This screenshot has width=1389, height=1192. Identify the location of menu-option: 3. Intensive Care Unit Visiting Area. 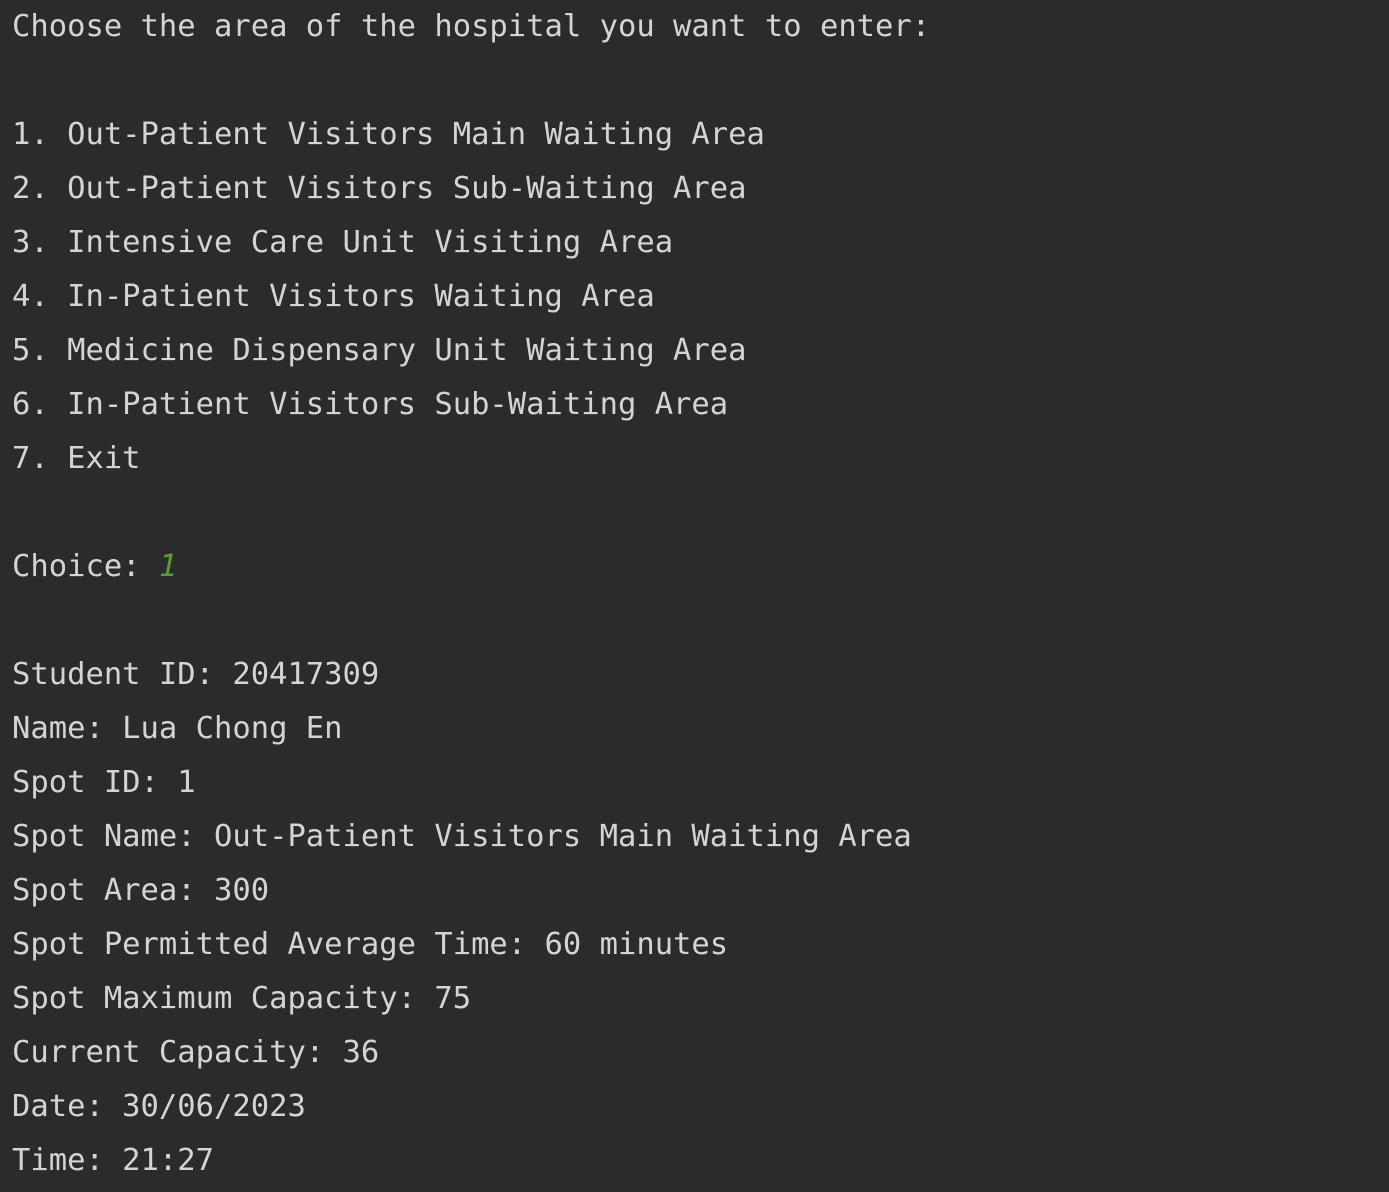
(343, 242).